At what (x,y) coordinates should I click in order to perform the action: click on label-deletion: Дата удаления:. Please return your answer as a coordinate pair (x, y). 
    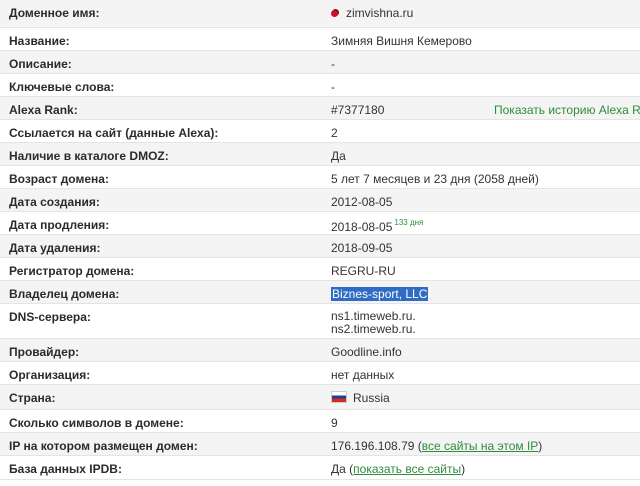
    Looking at the image, I should click on (55, 248).